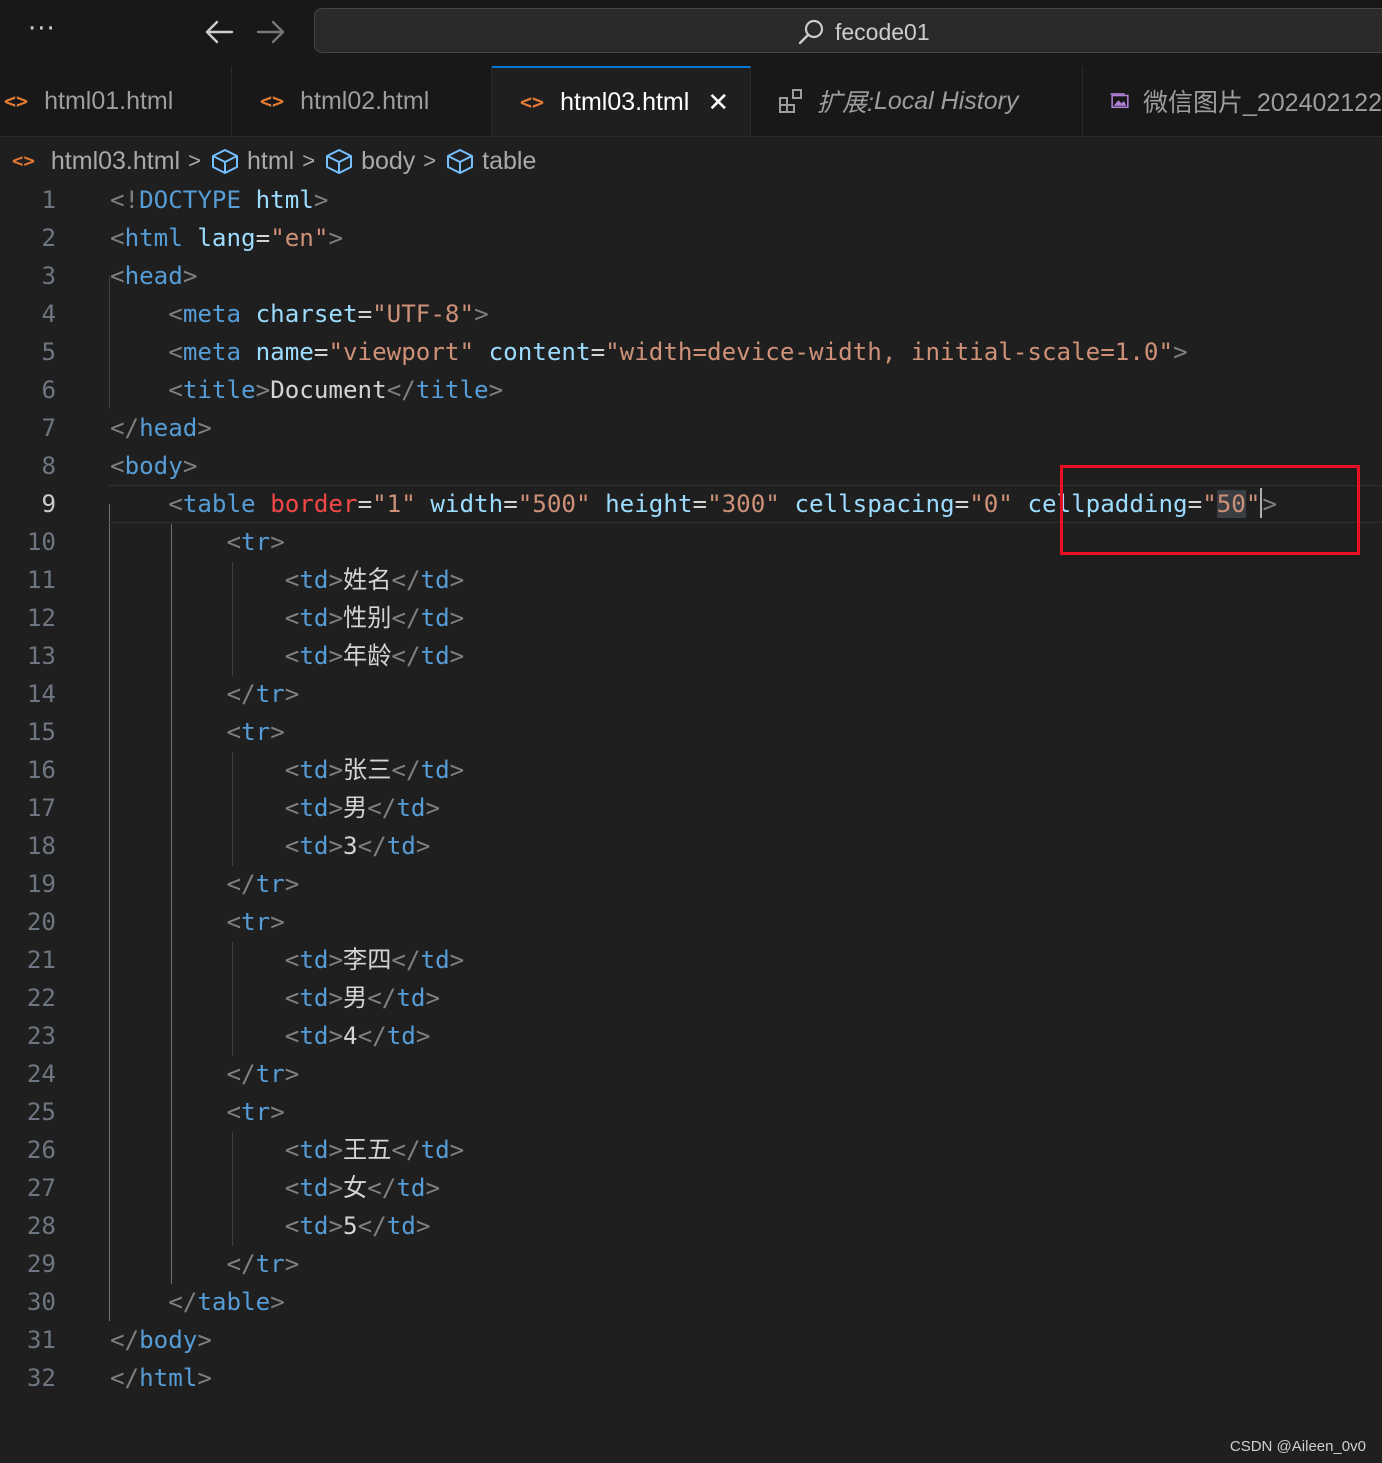 This screenshot has height=1463, width=1382. What do you see at coordinates (153, 276) in the screenshot?
I see `code-token: head` at bounding box center [153, 276].